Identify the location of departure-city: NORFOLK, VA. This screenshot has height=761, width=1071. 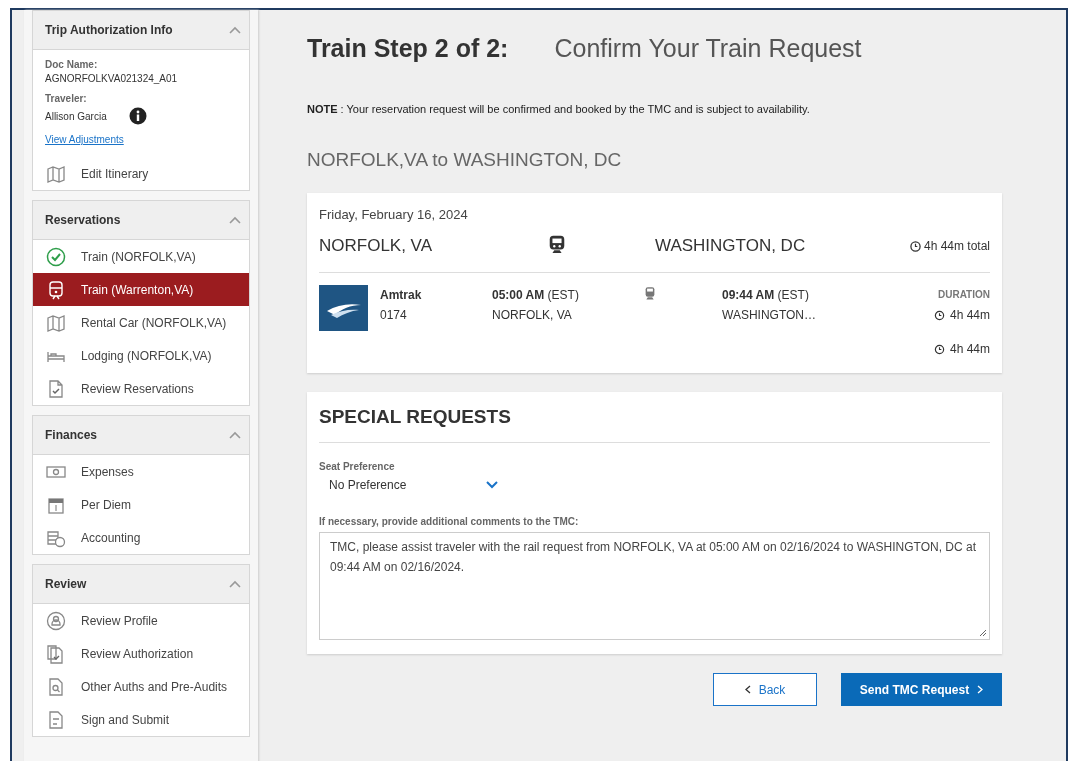
(532, 315).